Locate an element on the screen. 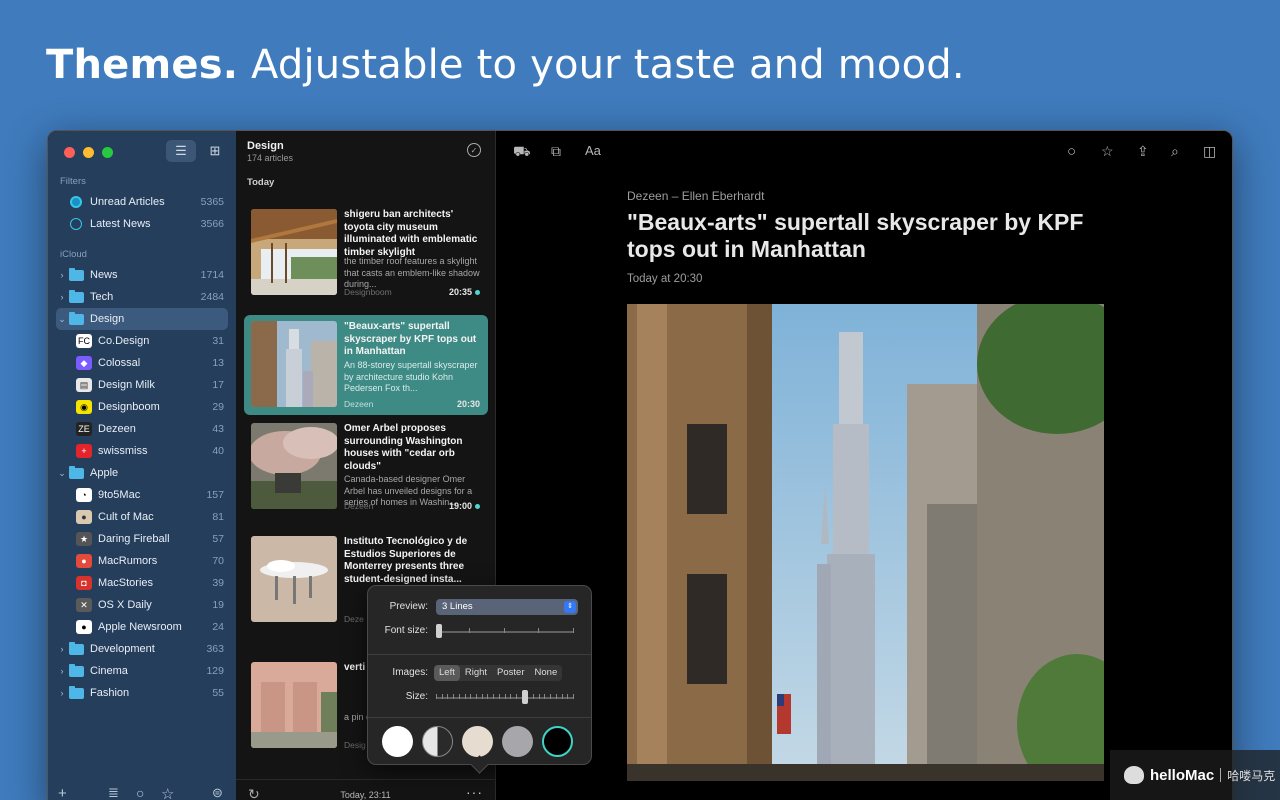  image-option-poster: Poster is located at coordinates (510, 673).